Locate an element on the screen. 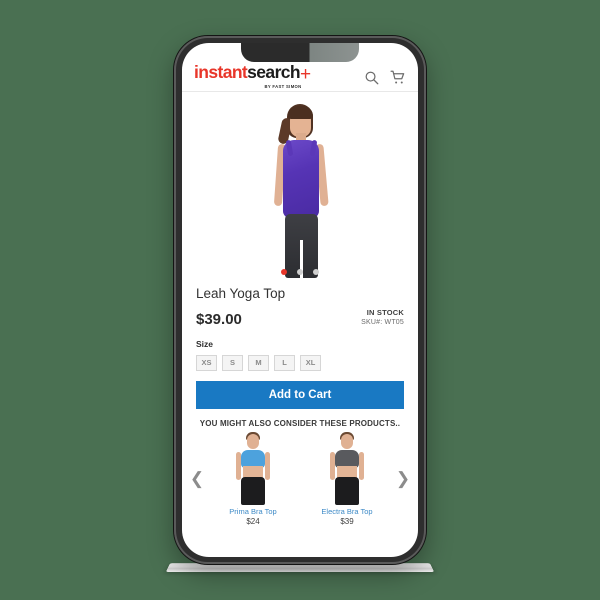  add-to-cart-container: Add to Cart is located at coordinates (300, 390).